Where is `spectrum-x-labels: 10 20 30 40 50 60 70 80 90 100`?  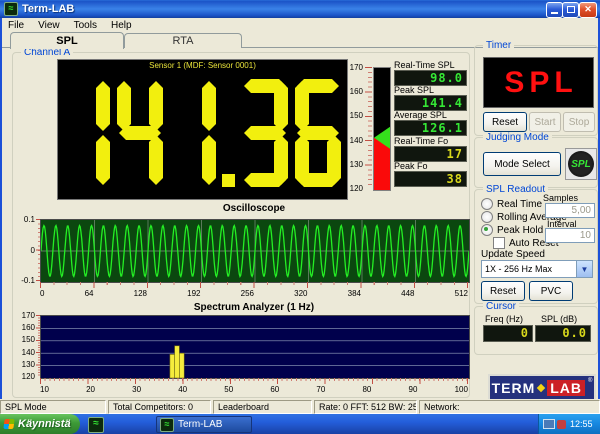
spectrum-x-labels: 10 20 30 40 50 60 70 80 90 100 is located at coordinates (254, 389).